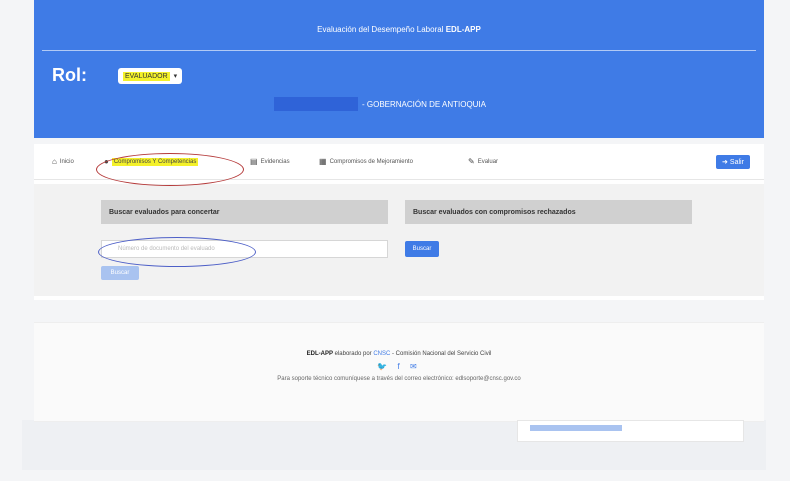 This screenshot has height=481, width=790. Describe the element at coordinates (381, 354) in the screenshot. I see `cnsc-link: CNSC` at that location.